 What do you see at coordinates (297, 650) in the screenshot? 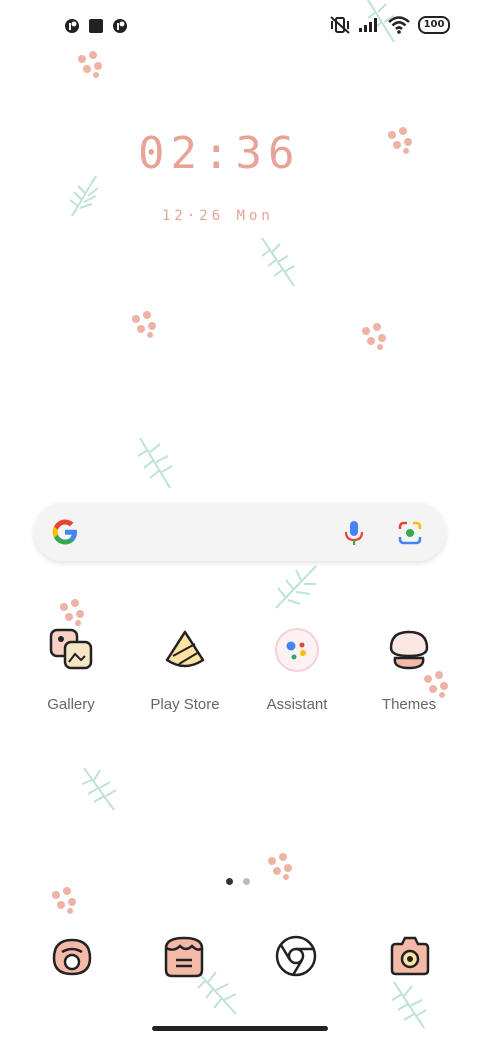
I see `assistant-icon` at bounding box center [297, 650].